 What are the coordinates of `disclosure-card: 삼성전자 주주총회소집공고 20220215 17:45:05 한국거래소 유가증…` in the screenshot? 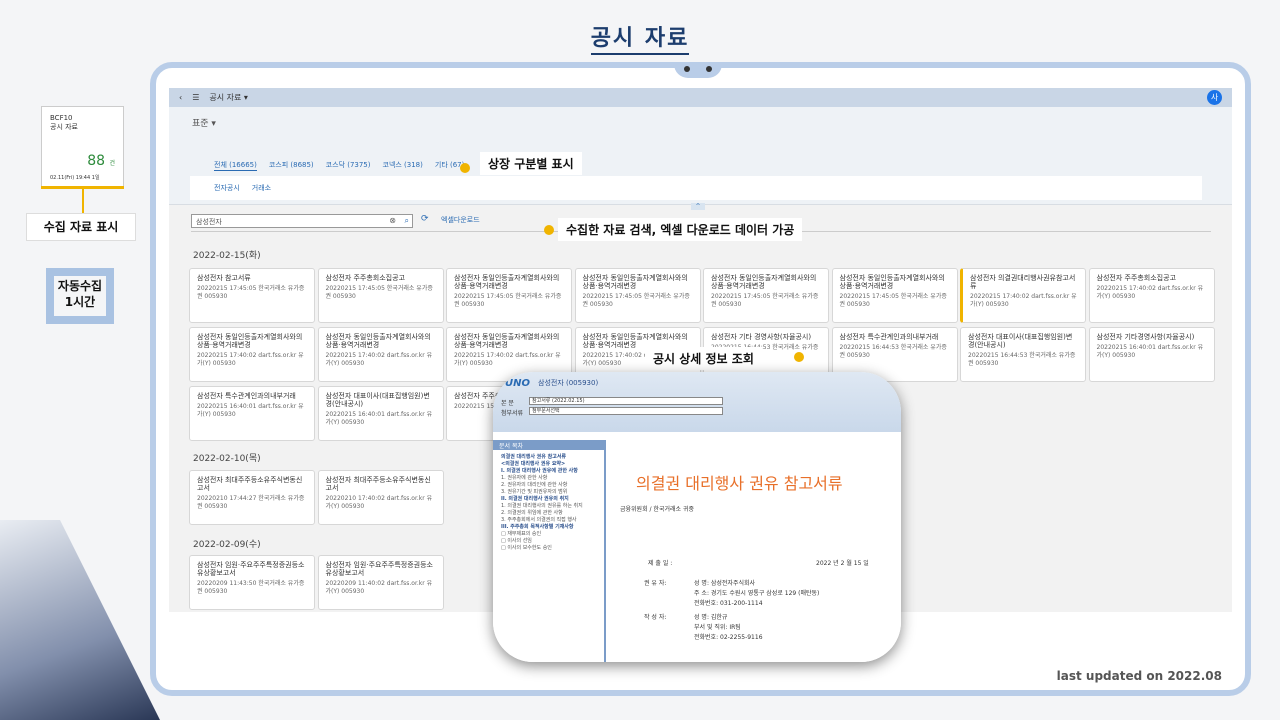 It's located at (380, 295).